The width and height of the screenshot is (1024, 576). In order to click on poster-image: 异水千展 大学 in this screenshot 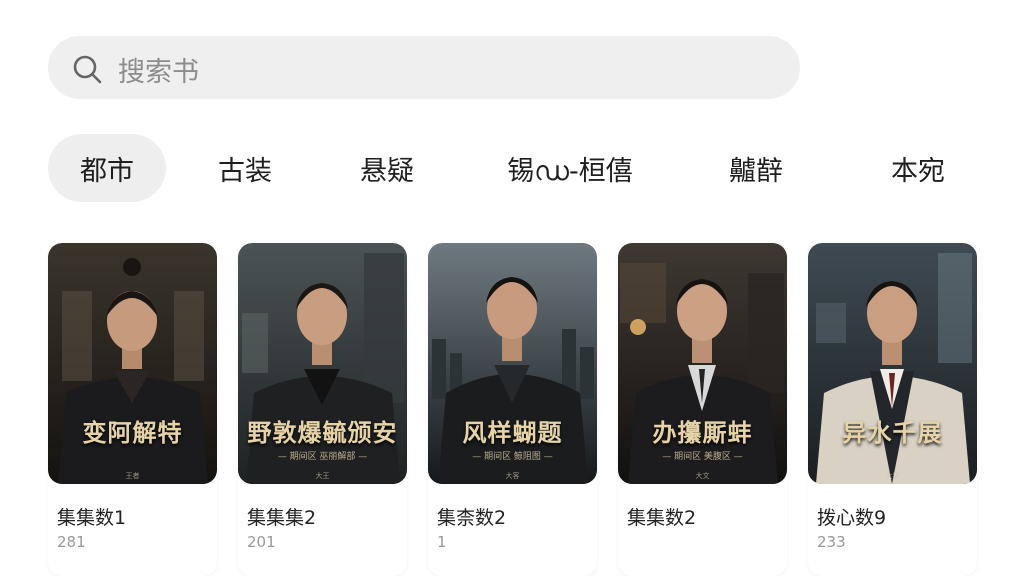, I will do `click(892, 363)`.